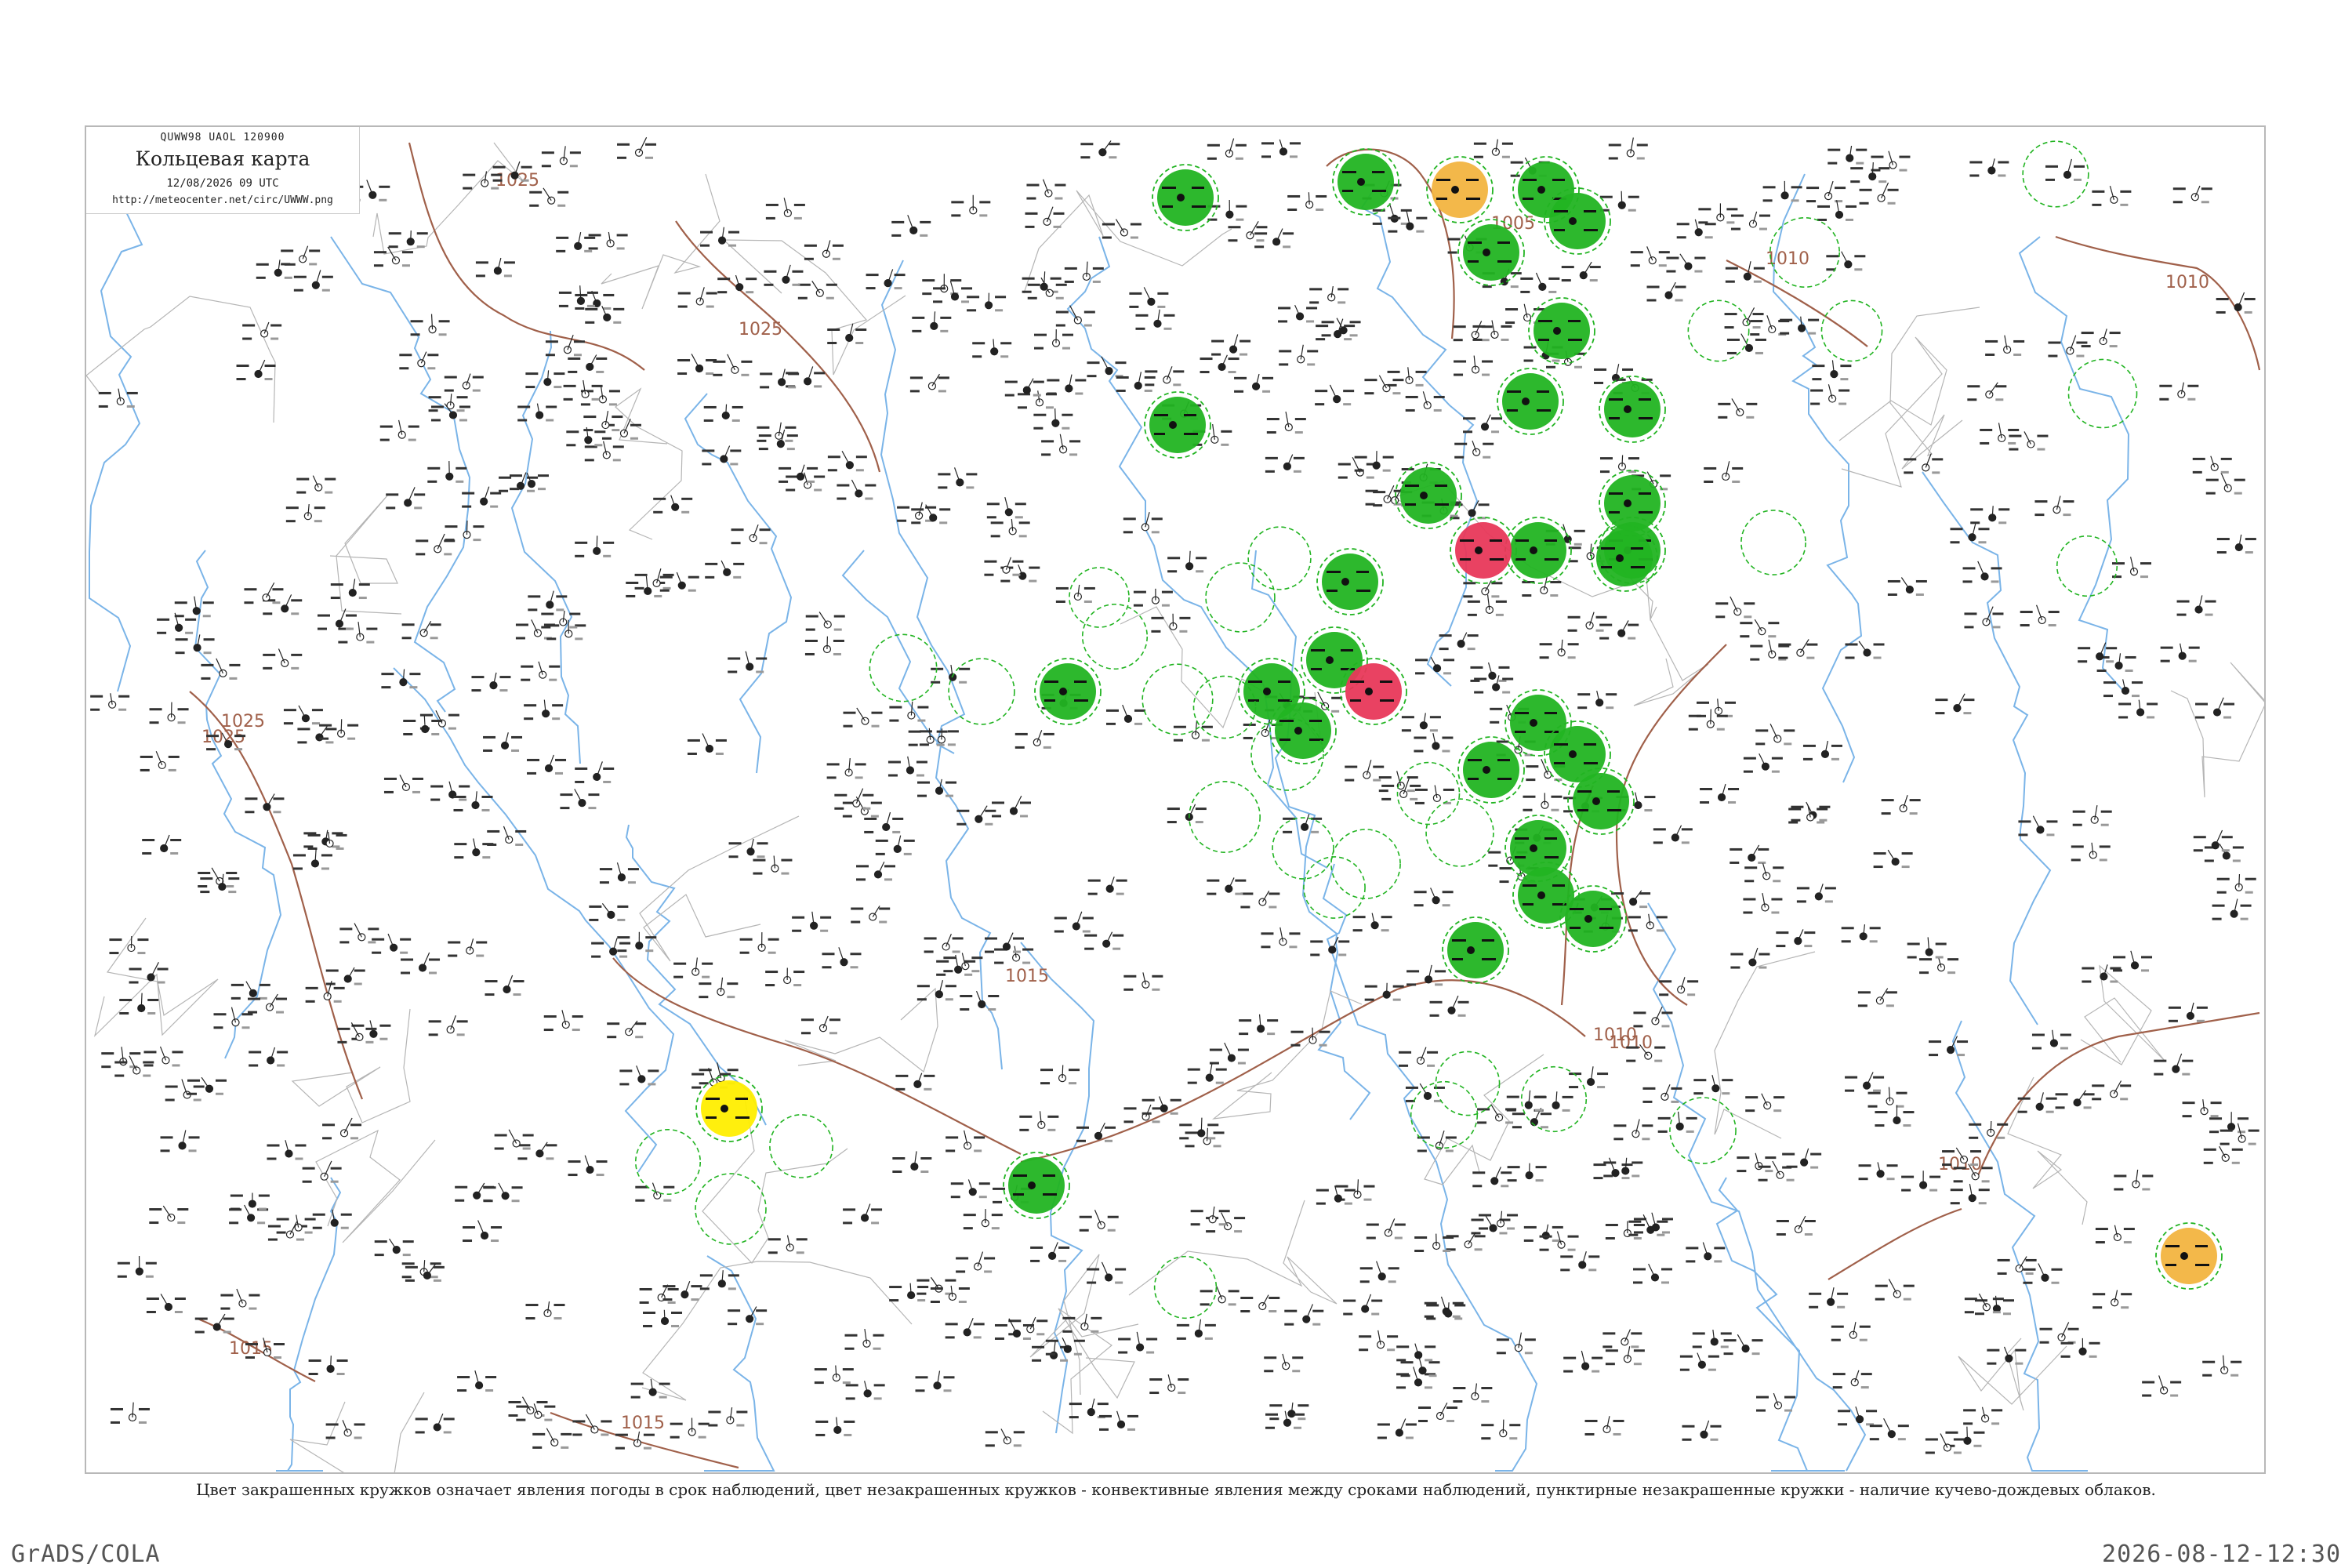  What do you see at coordinates (222, 200) in the screenshot?
I see `map-url: http://meteocenter.net/circ/UWWW.png` at bounding box center [222, 200].